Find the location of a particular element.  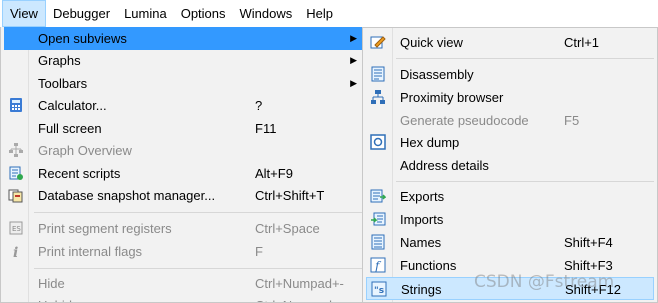

menu-item-label: Recent scripts is located at coordinates (79, 173).